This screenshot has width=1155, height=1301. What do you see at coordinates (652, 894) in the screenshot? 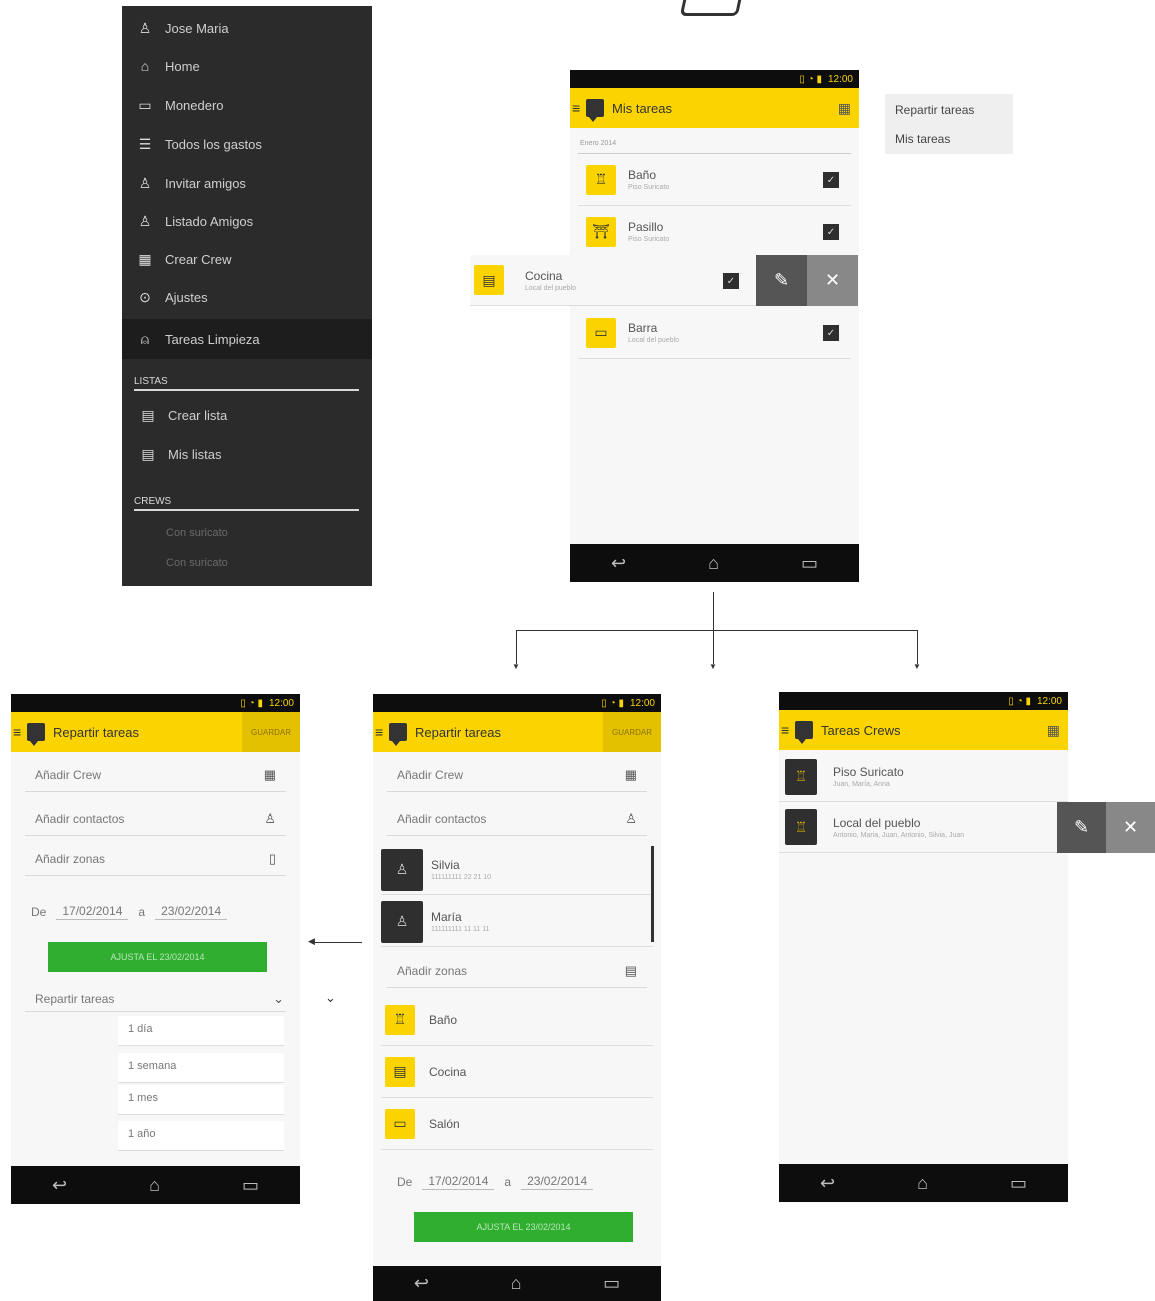
I see `scrollbar` at bounding box center [652, 894].